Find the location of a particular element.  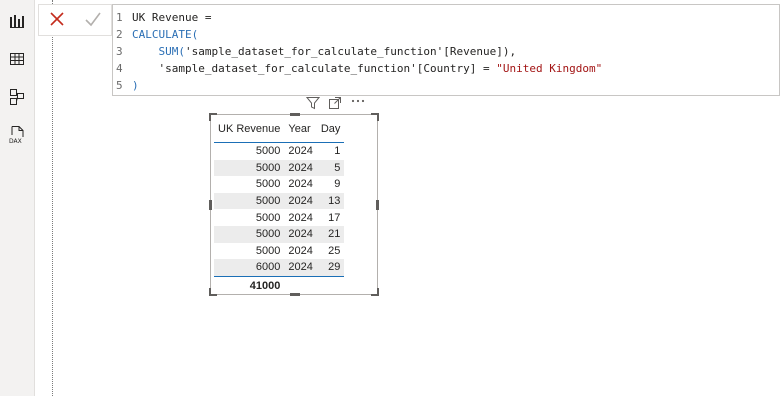

cell-uk-revenue: 6000 is located at coordinates (249, 268).